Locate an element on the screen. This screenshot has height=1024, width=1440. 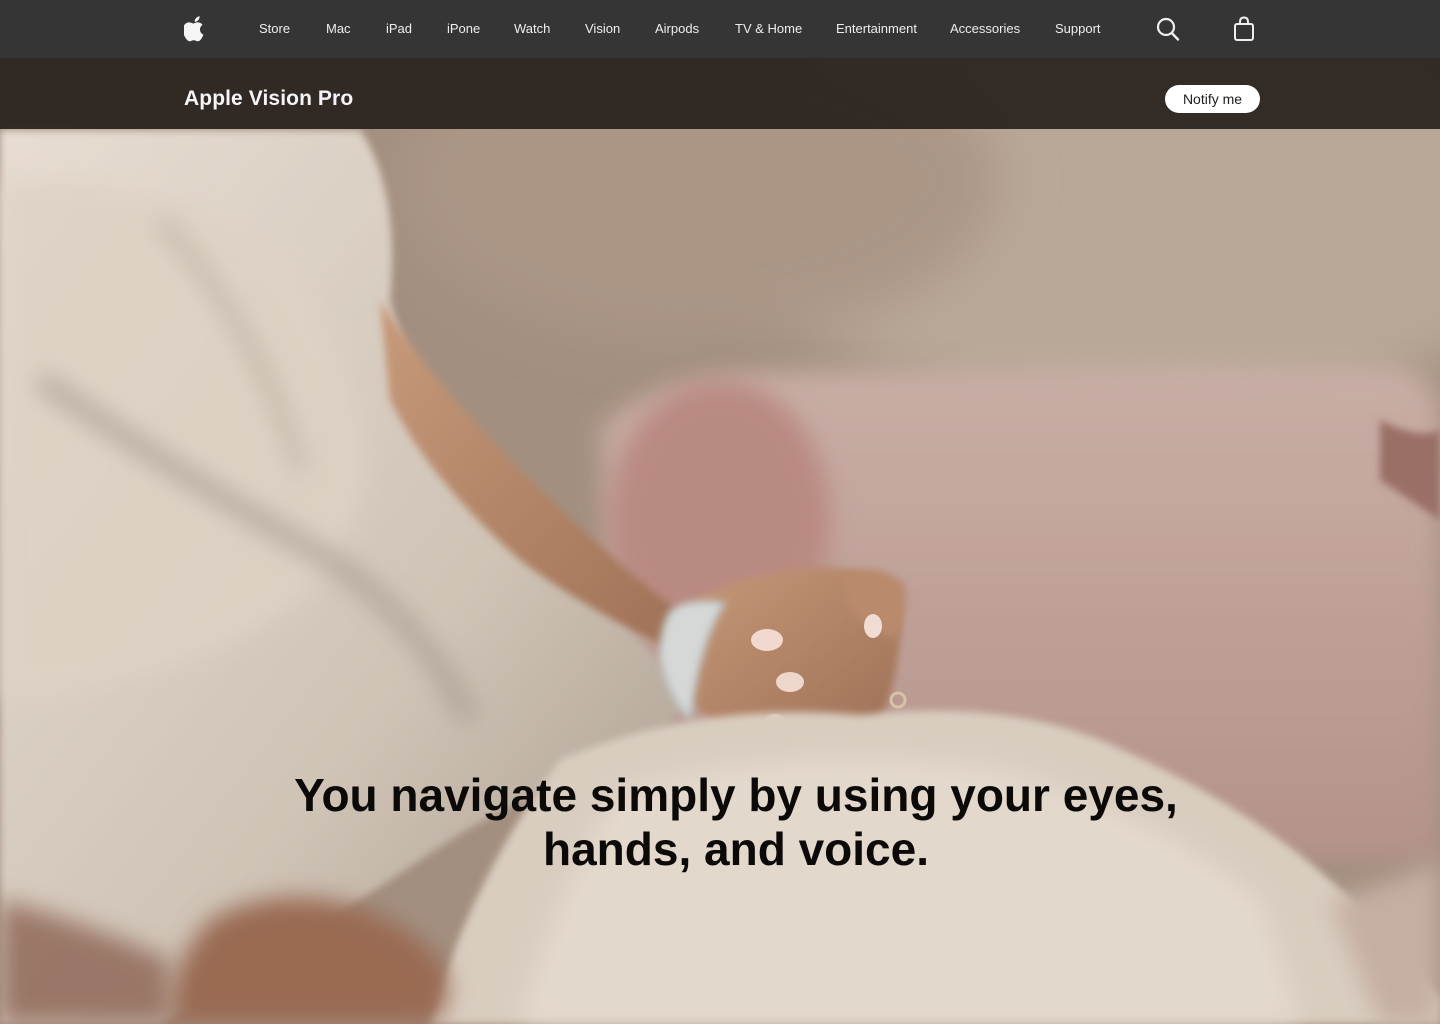
nav-item-accessories: Accessories is located at coordinates (985, 28).